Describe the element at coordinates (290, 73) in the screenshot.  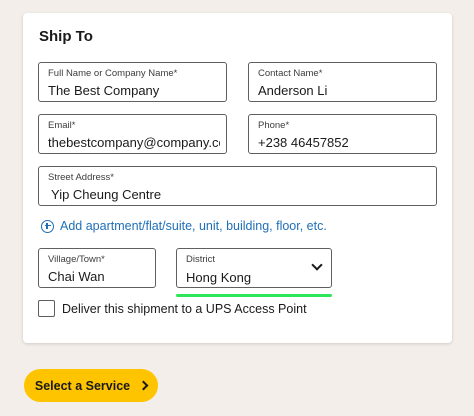
I see `contact-name-label: Contact Name*` at that location.